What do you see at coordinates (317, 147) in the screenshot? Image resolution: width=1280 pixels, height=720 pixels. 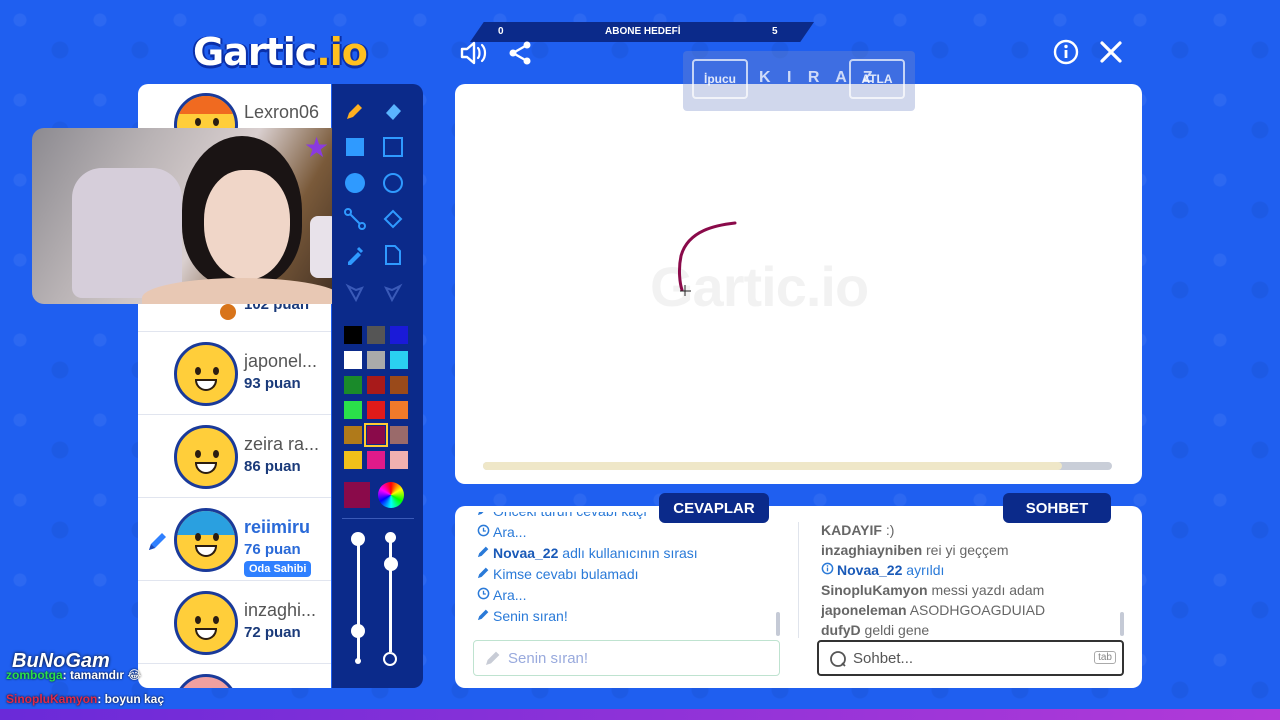 I see `star-icon: ★` at bounding box center [317, 147].